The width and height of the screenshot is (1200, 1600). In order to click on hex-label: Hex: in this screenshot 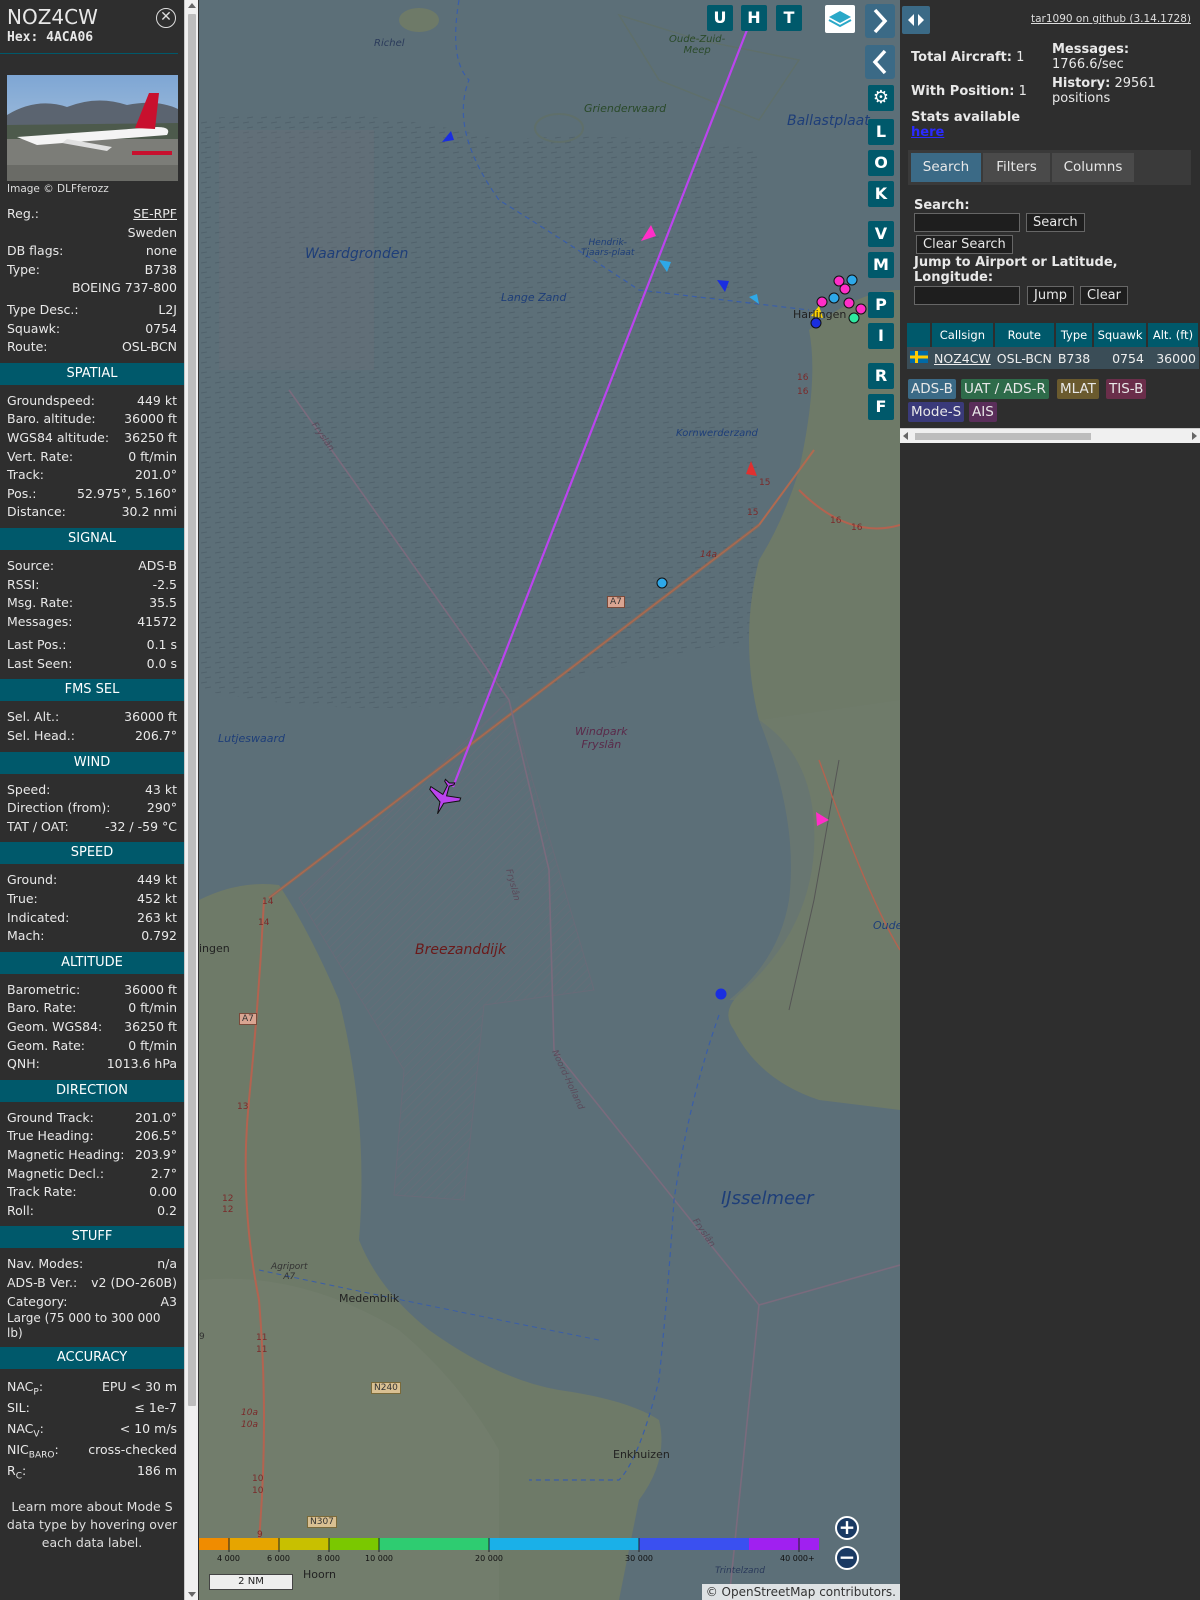, I will do `click(23, 37)`.